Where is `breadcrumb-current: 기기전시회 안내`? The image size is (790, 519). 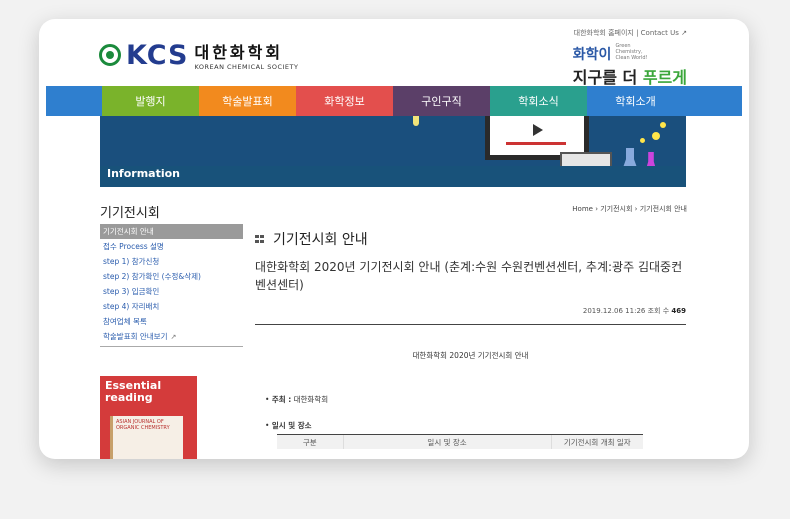 breadcrumb-current: 기기전시회 안내 is located at coordinates (663, 209).